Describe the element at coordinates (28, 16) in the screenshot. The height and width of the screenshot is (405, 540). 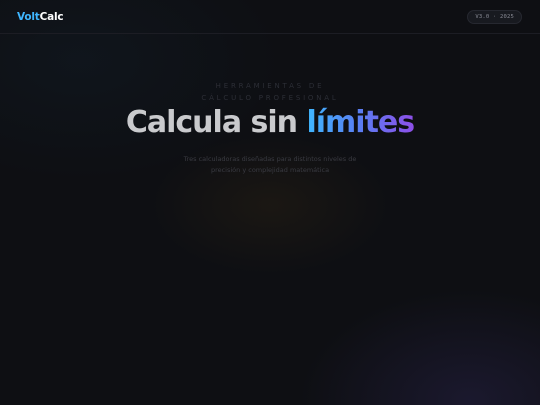
I see `logo-text-volt: Volt` at that location.